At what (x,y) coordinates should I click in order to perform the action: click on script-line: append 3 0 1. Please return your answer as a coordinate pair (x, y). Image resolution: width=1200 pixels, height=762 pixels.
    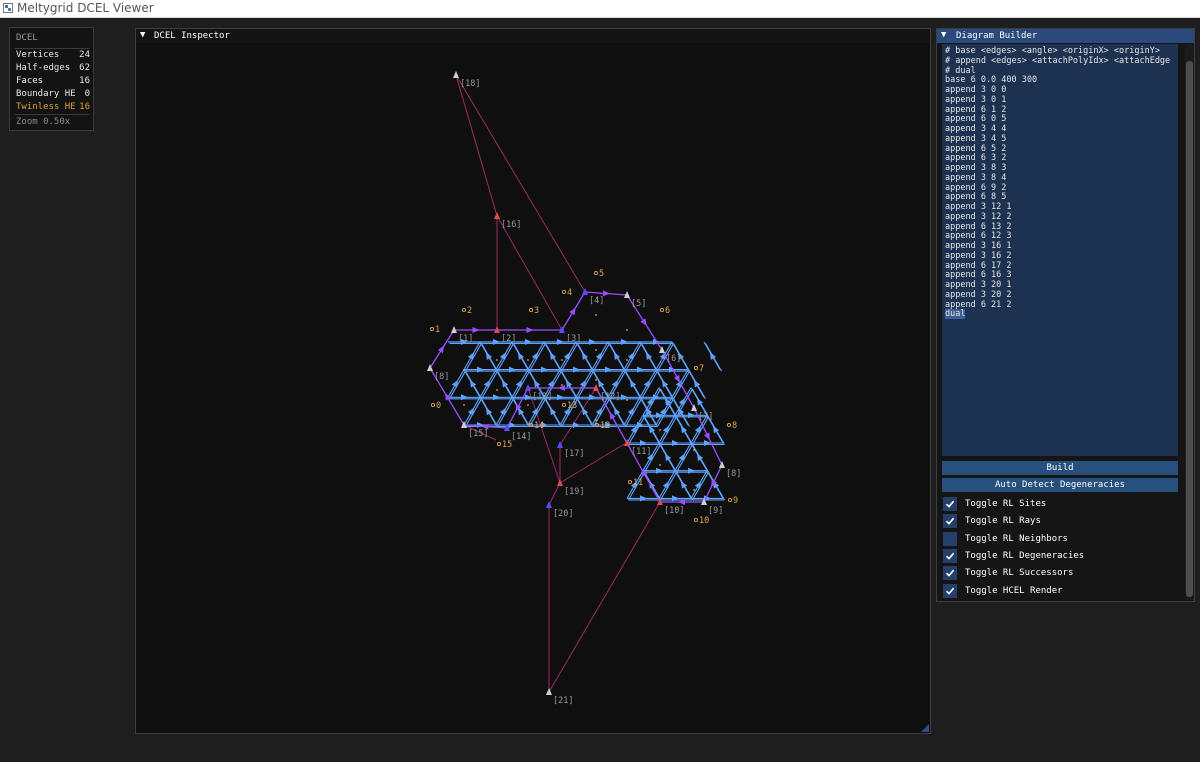
    Looking at the image, I should click on (975, 100).